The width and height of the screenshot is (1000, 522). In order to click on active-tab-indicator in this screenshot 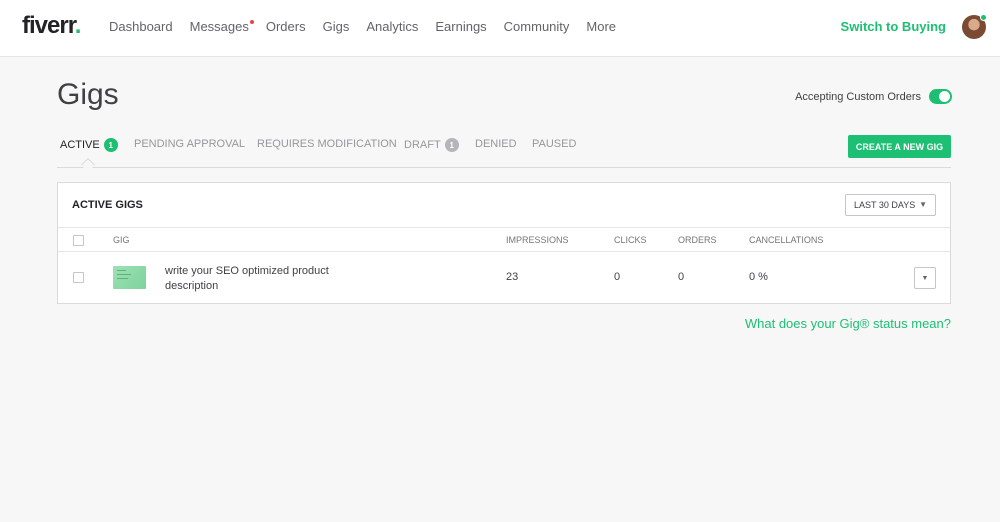, I will do `click(88, 165)`.